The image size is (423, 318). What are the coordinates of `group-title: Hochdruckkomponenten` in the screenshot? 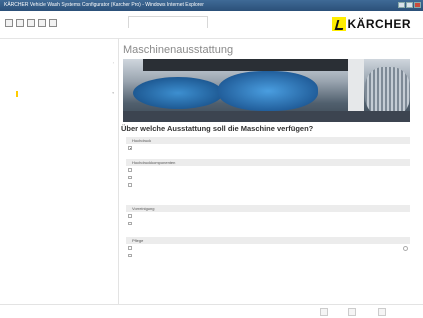 It's located at (268, 162).